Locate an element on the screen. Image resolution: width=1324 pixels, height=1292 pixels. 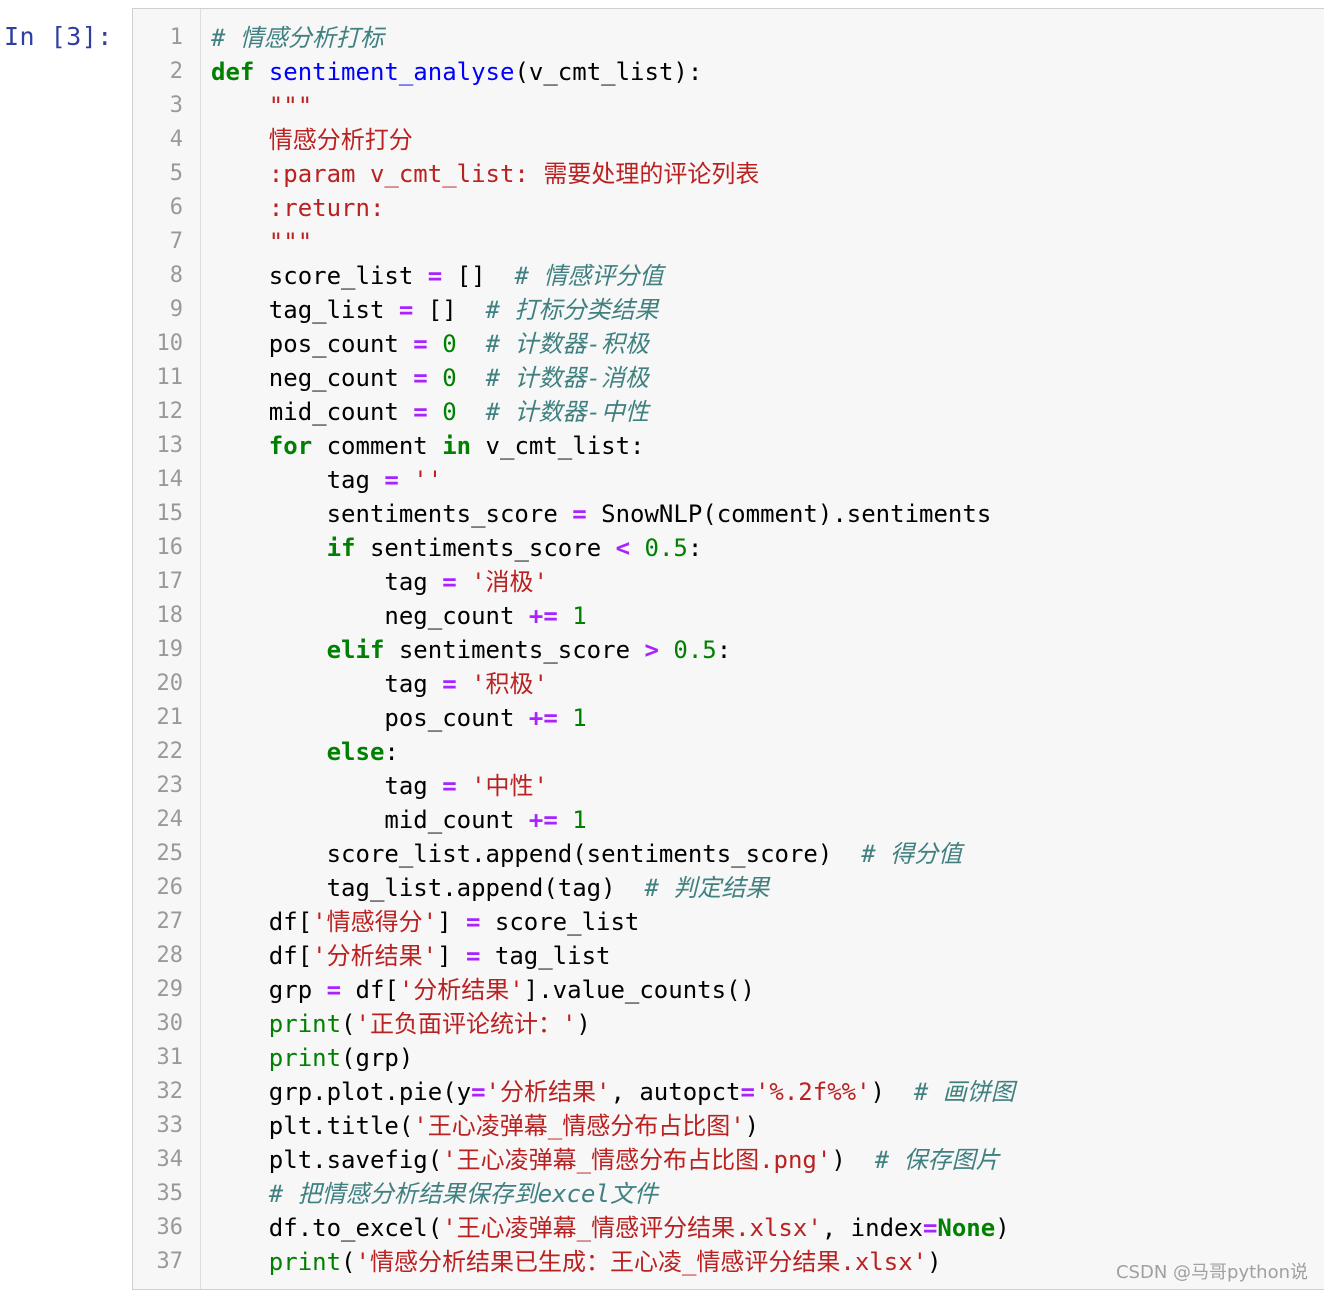
code-line: 3 """ is located at coordinates (728, 106).